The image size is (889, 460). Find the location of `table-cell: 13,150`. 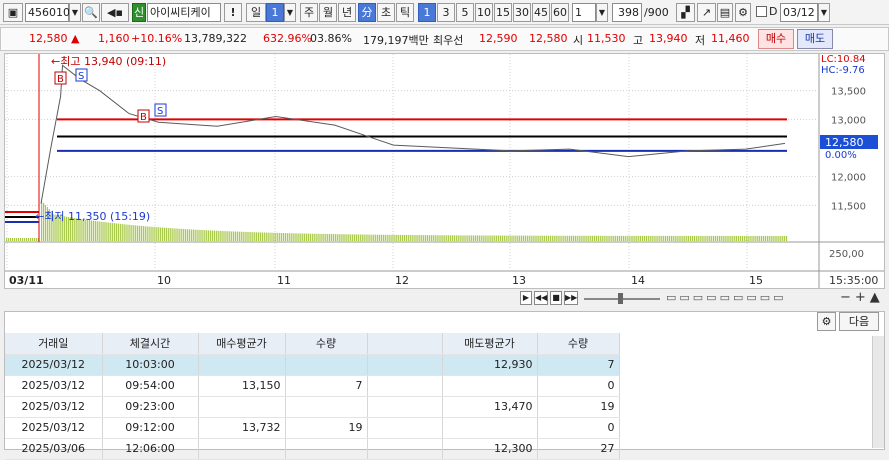

table-cell: 13,150 is located at coordinates (242, 386).